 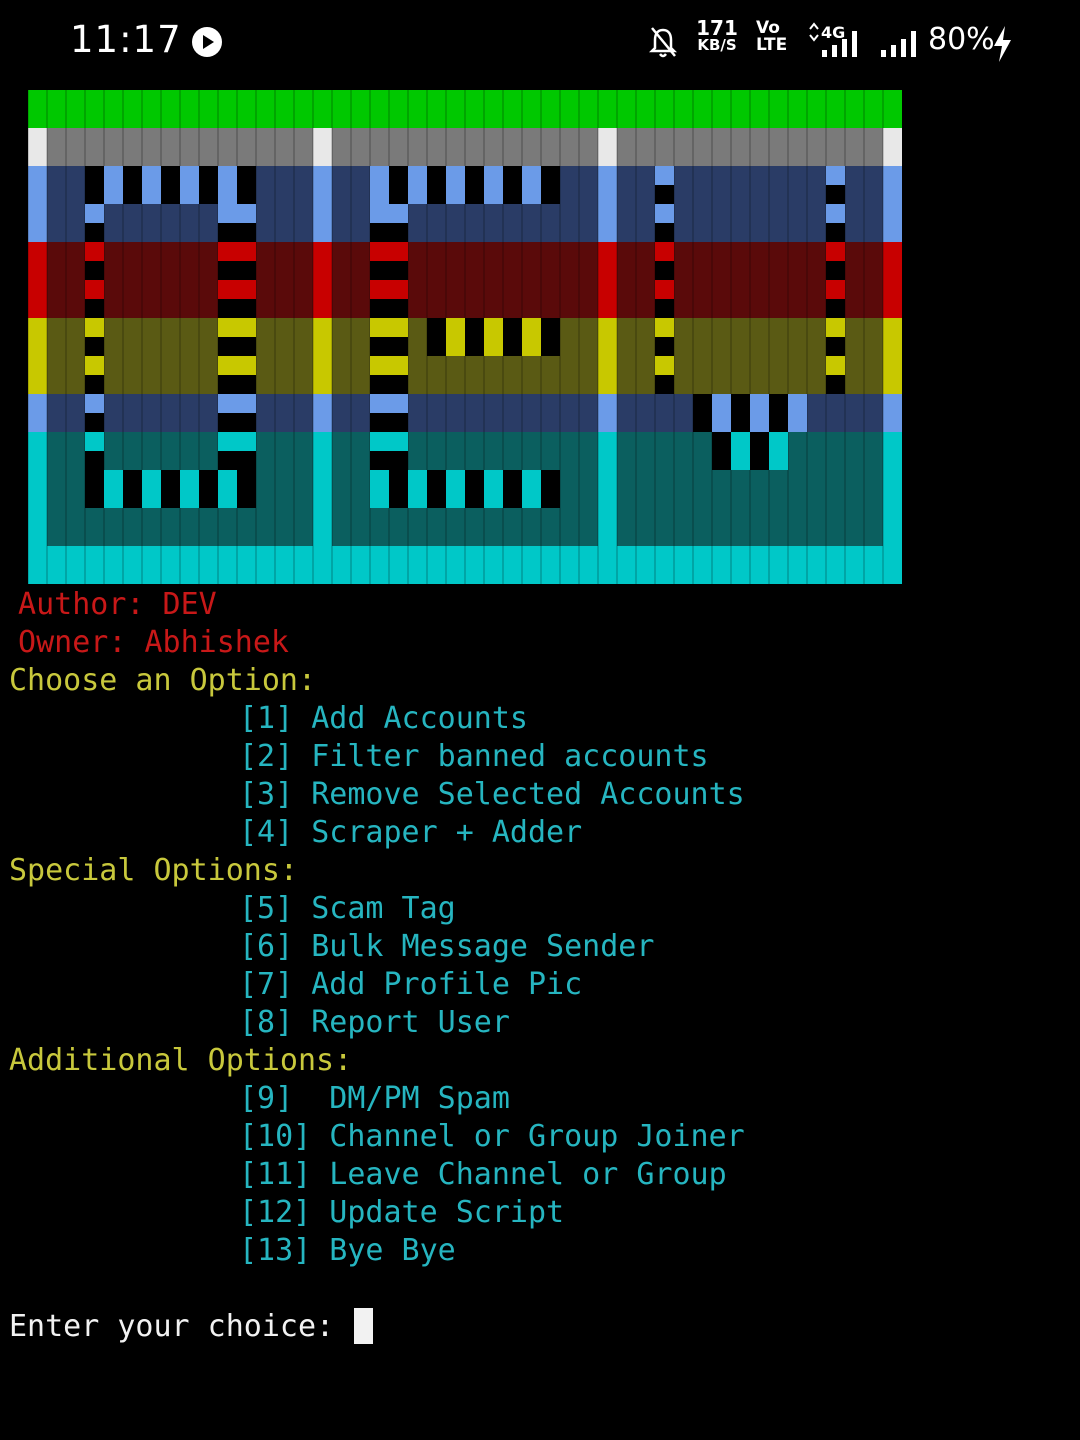 What do you see at coordinates (347, 909) in the screenshot?
I see `menu-item-scam-tag: [5] Scam Tag` at bounding box center [347, 909].